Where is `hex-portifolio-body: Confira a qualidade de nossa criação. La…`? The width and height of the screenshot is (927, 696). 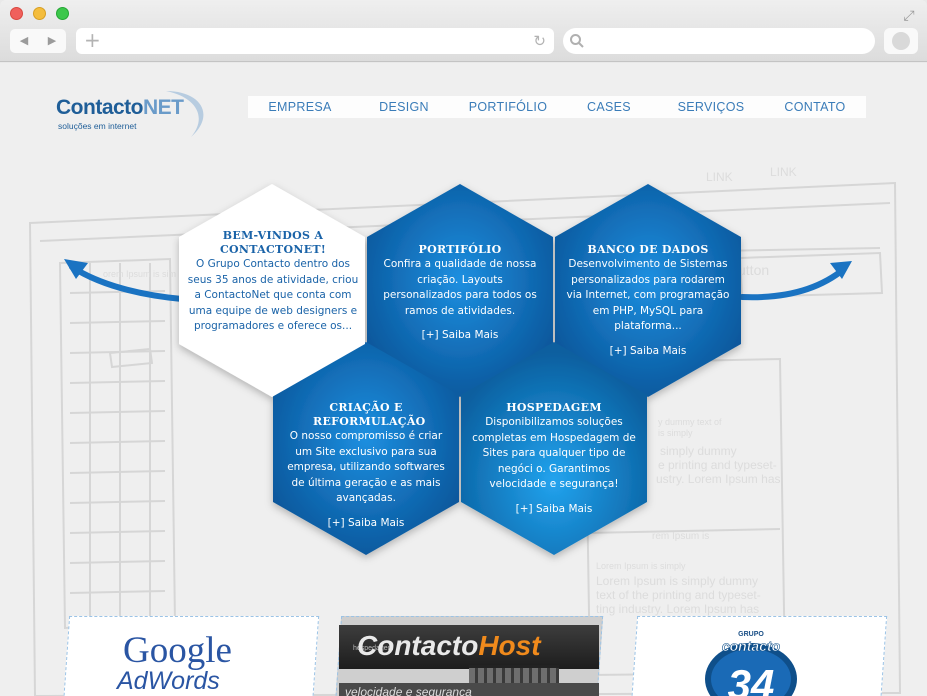
hex-portifolio-body: Confira a qualidade de nossa criação. La… is located at coordinates (460, 287).